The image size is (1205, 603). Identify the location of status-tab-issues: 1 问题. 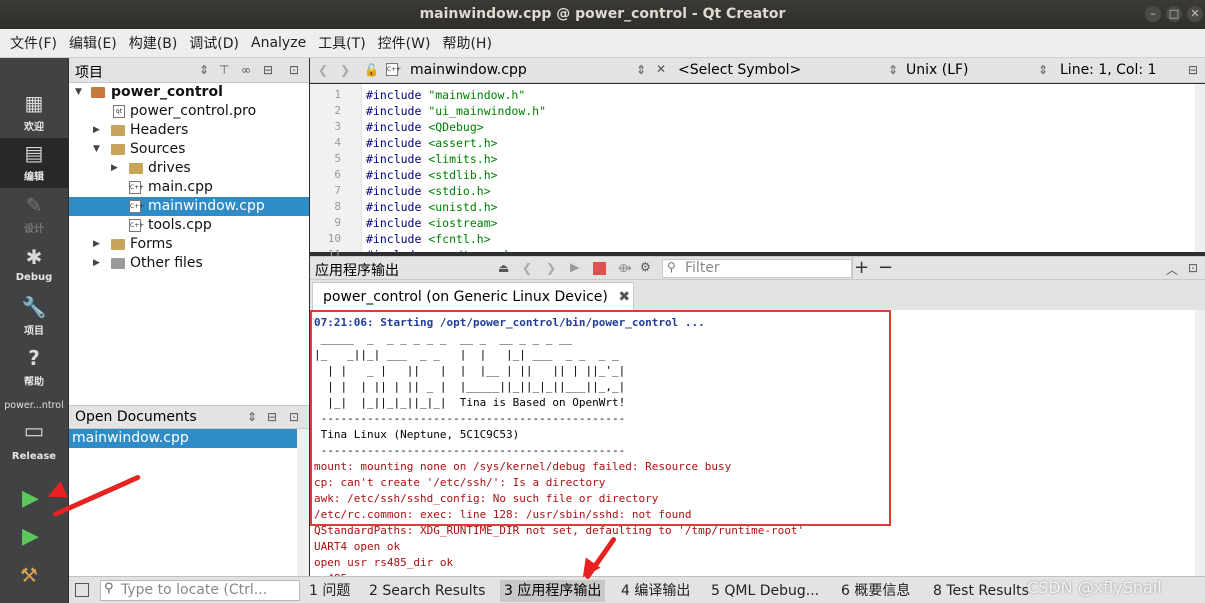
(329, 591).